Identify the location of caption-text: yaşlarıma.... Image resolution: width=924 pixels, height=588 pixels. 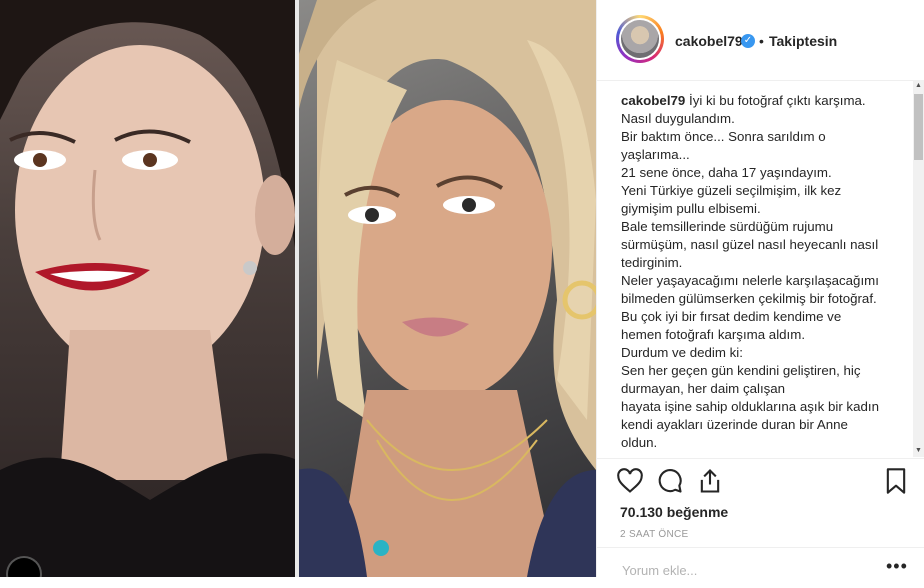
(655, 154).